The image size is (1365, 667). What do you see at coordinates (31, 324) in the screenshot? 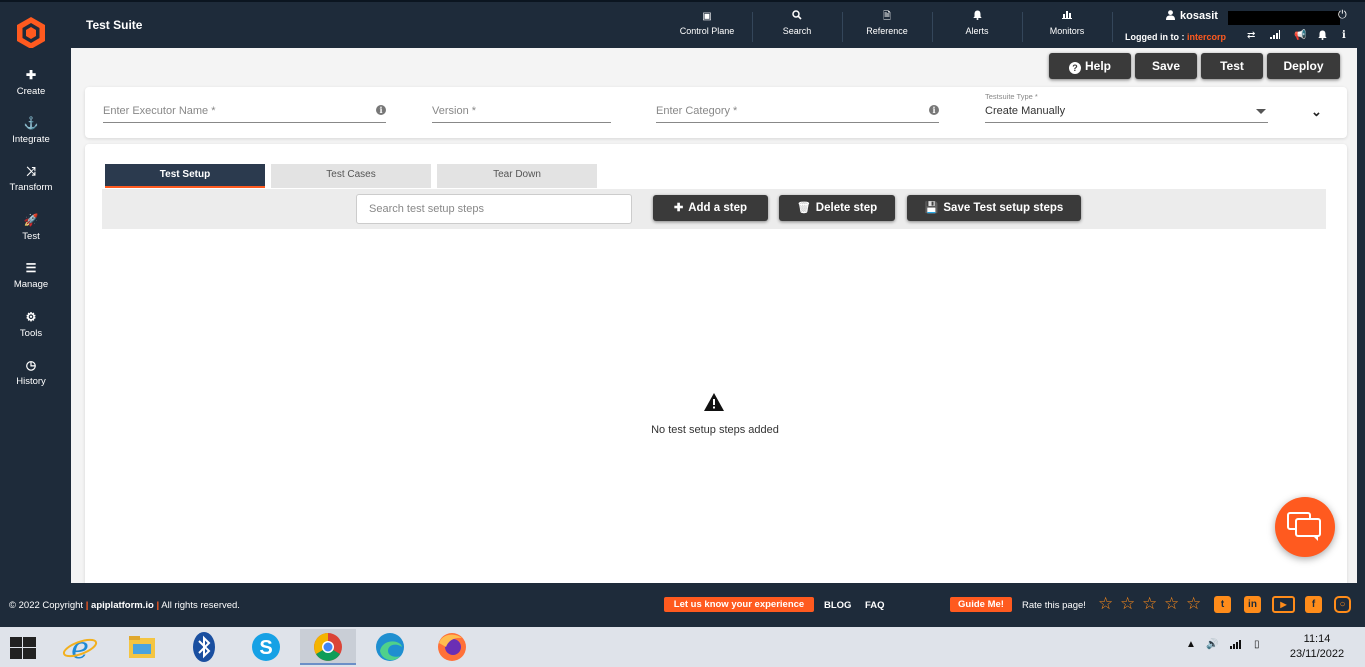
I see `sidebar-item-tools: ⚙ Tools` at bounding box center [31, 324].